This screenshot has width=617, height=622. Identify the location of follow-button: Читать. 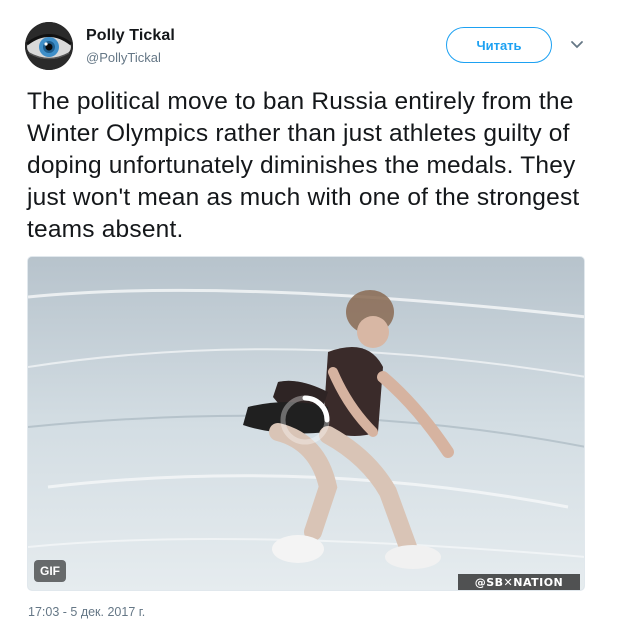
(499, 45).